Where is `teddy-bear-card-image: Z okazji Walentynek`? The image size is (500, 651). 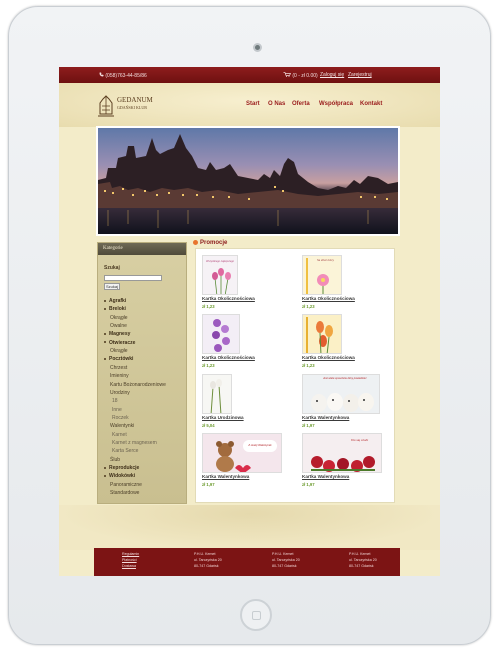 teddy-bear-card-image: Z okazji Walentynek is located at coordinates (242, 453).